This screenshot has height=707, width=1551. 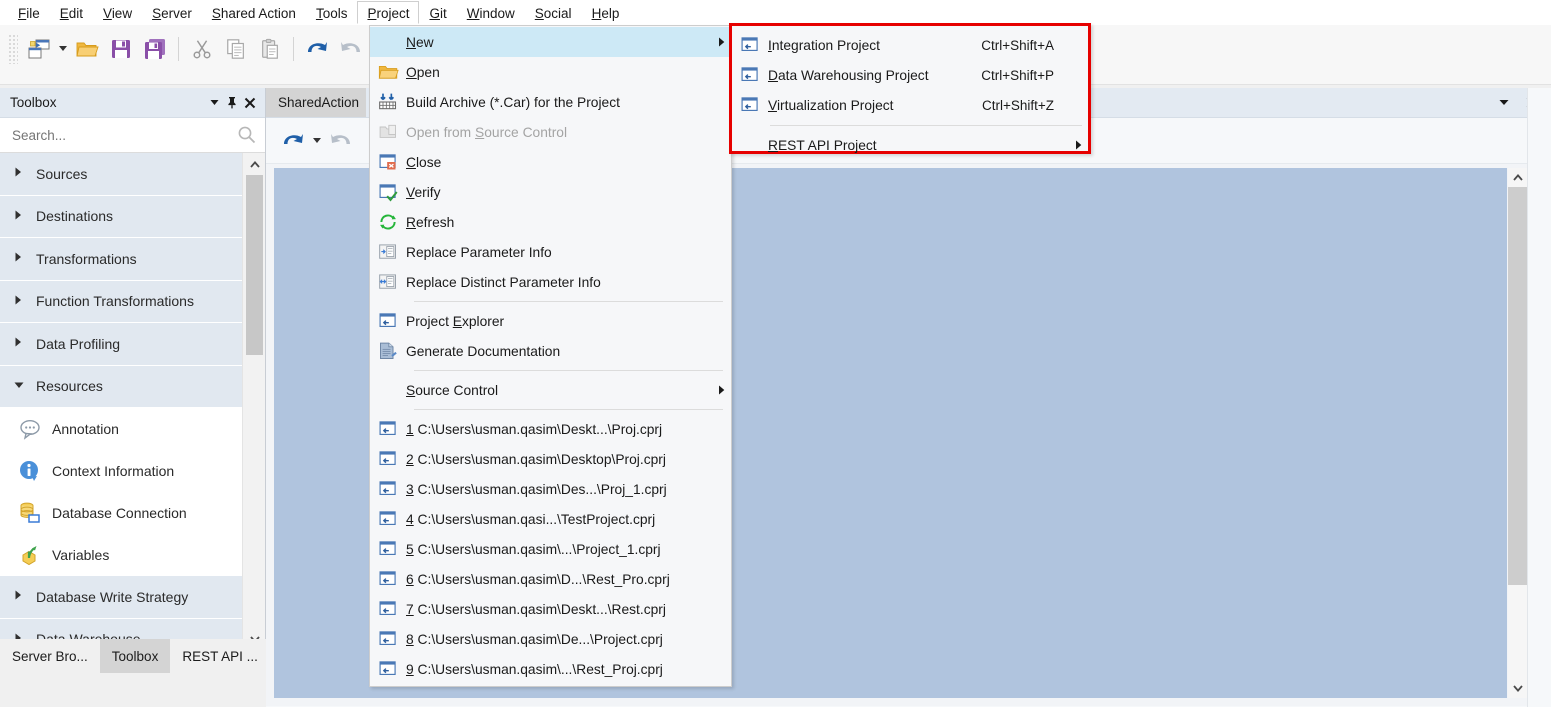 I want to click on panel-menu-button, so click(x=214, y=103).